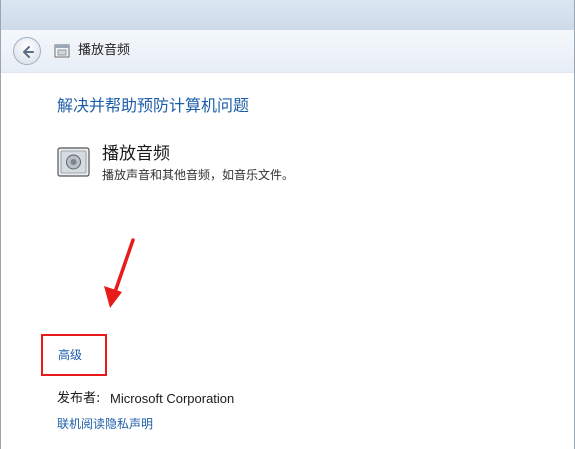  What do you see at coordinates (73, 162) in the screenshot?
I see `speaker-icon` at bounding box center [73, 162].